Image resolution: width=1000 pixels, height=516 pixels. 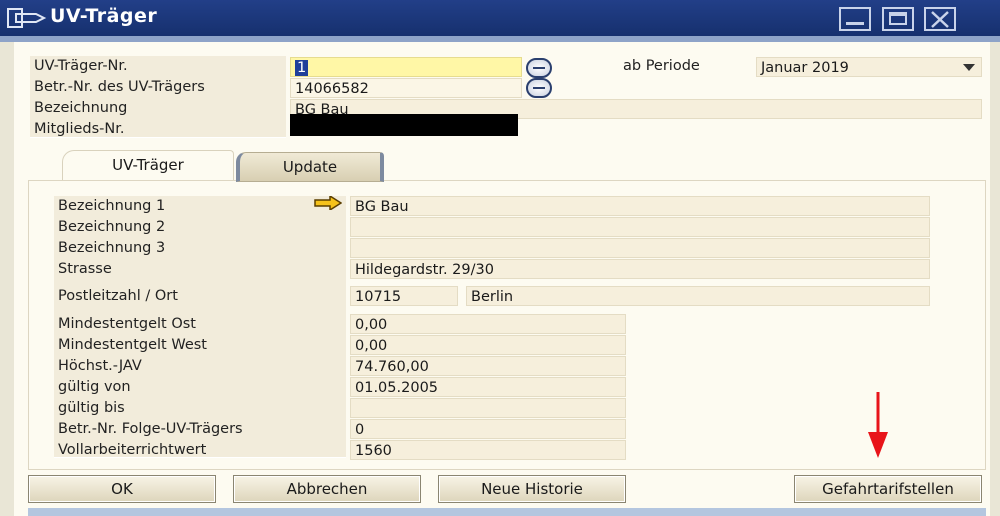 I want to click on close-button, so click(x=940, y=19).